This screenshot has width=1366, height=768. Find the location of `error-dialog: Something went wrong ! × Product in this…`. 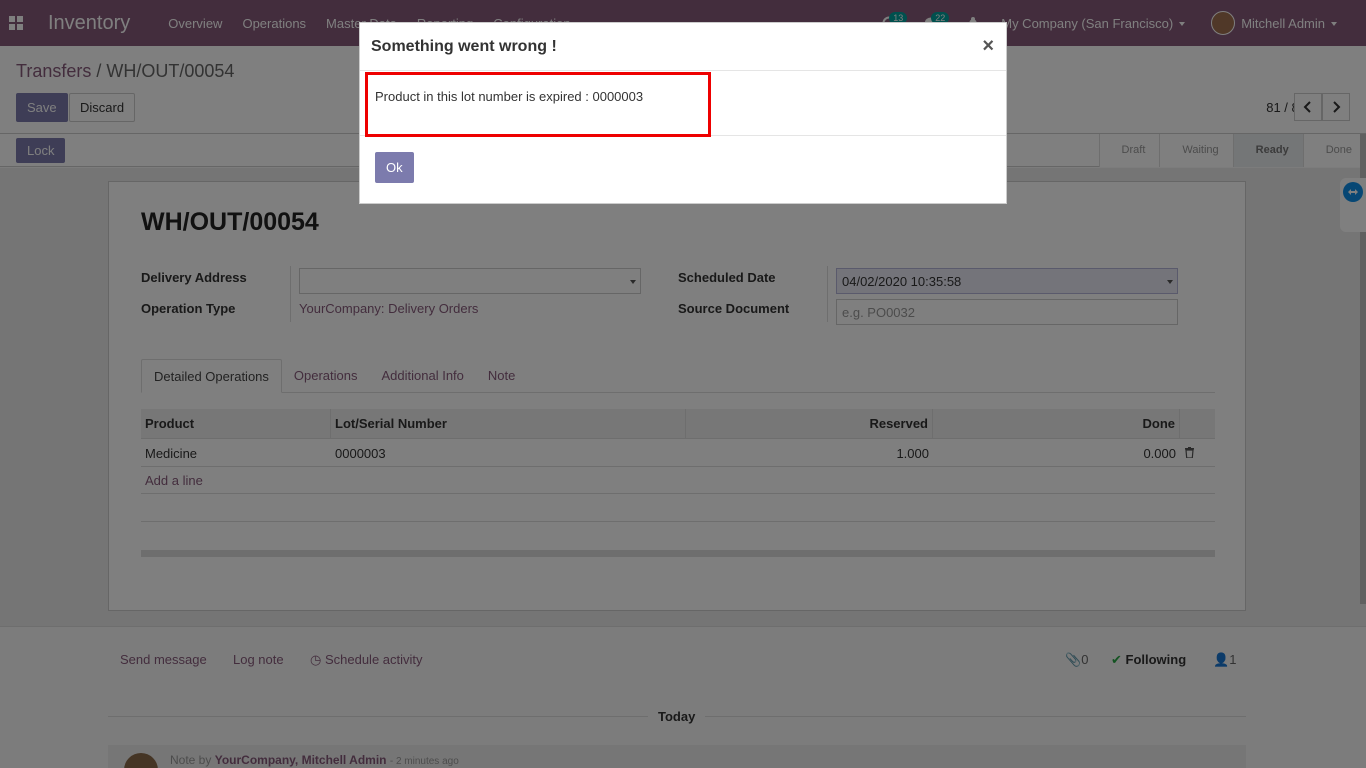

error-dialog: Something went wrong ! × Product in this… is located at coordinates (683, 113).